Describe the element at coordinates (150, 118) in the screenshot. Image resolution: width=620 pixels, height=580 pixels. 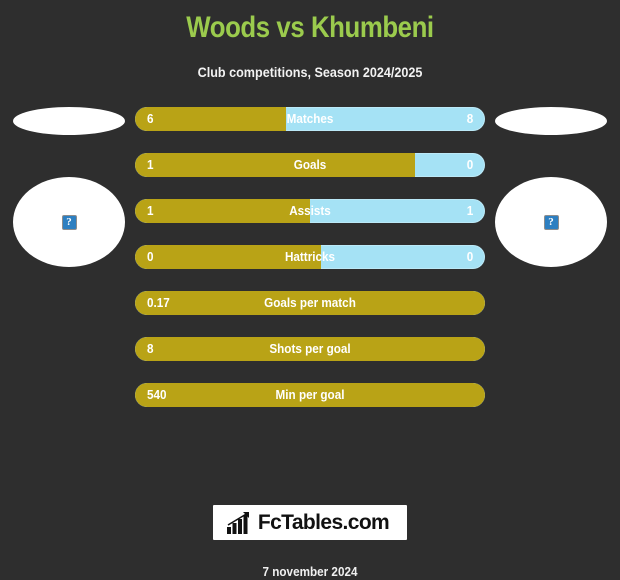
I see `home-value: 6` at that location.